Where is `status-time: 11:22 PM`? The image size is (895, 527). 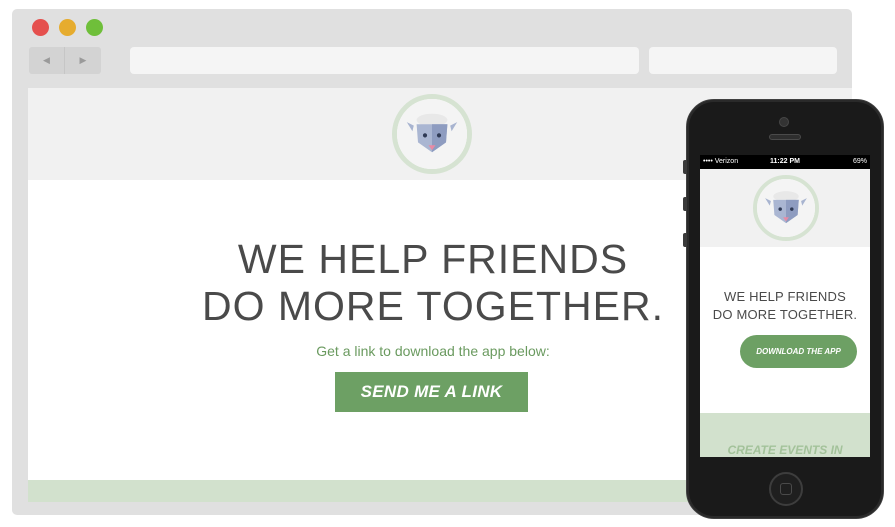 status-time: 11:22 PM is located at coordinates (785, 161).